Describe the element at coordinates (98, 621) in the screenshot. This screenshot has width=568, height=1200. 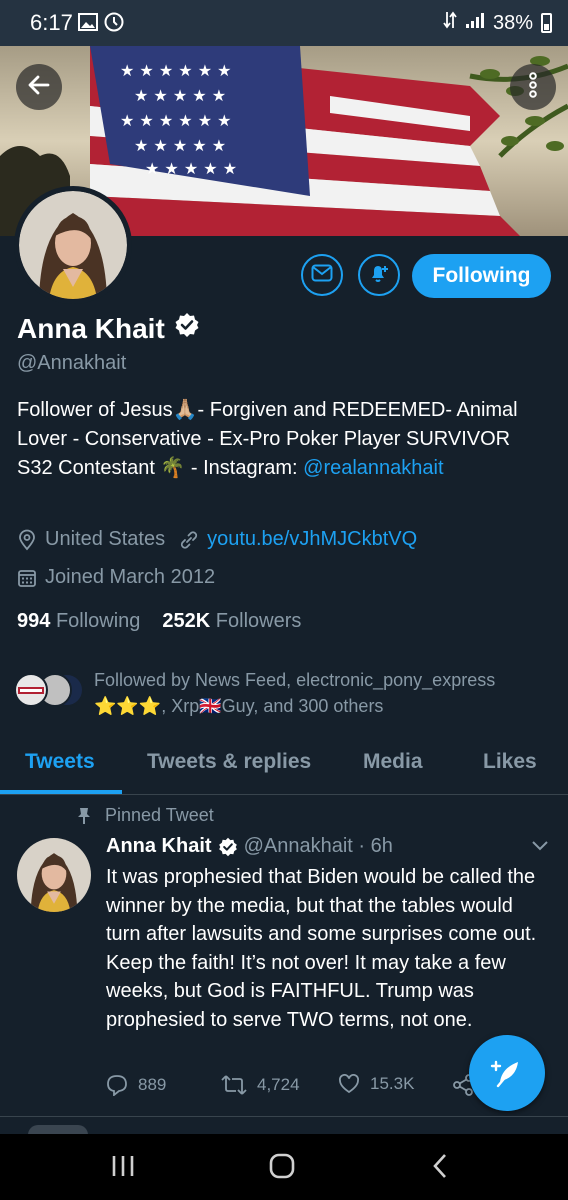
I see `following-label: Following` at that location.